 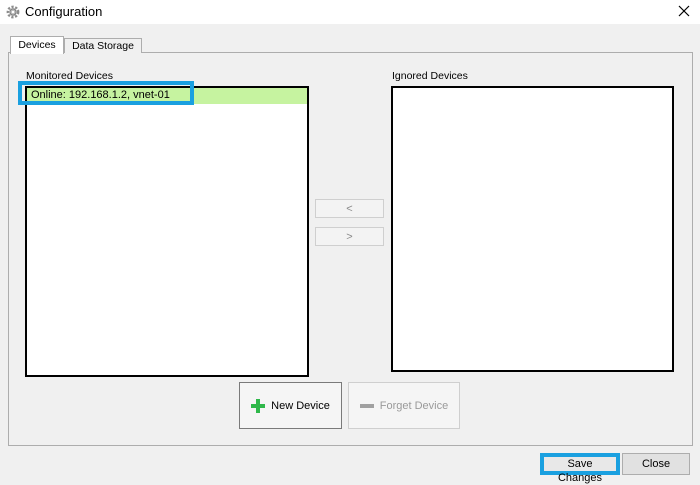 I want to click on close-icon, so click(x=684, y=11).